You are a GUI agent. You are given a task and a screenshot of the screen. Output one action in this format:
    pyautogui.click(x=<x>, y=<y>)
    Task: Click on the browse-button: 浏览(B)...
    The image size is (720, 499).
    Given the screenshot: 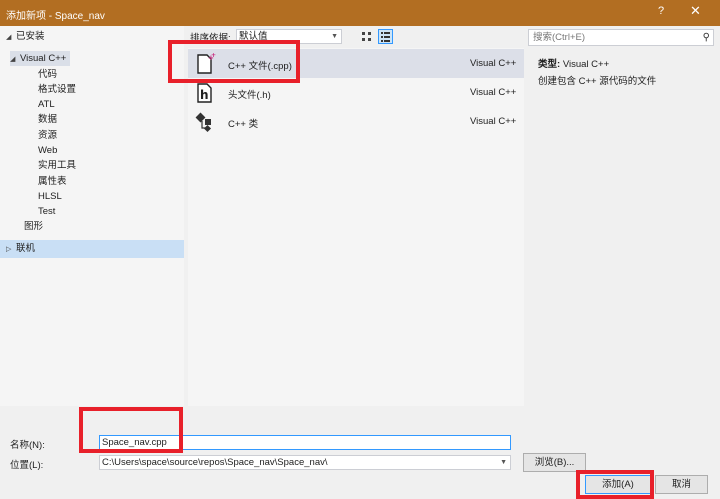 What is the action you would take?
    pyautogui.click(x=554, y=462)
    